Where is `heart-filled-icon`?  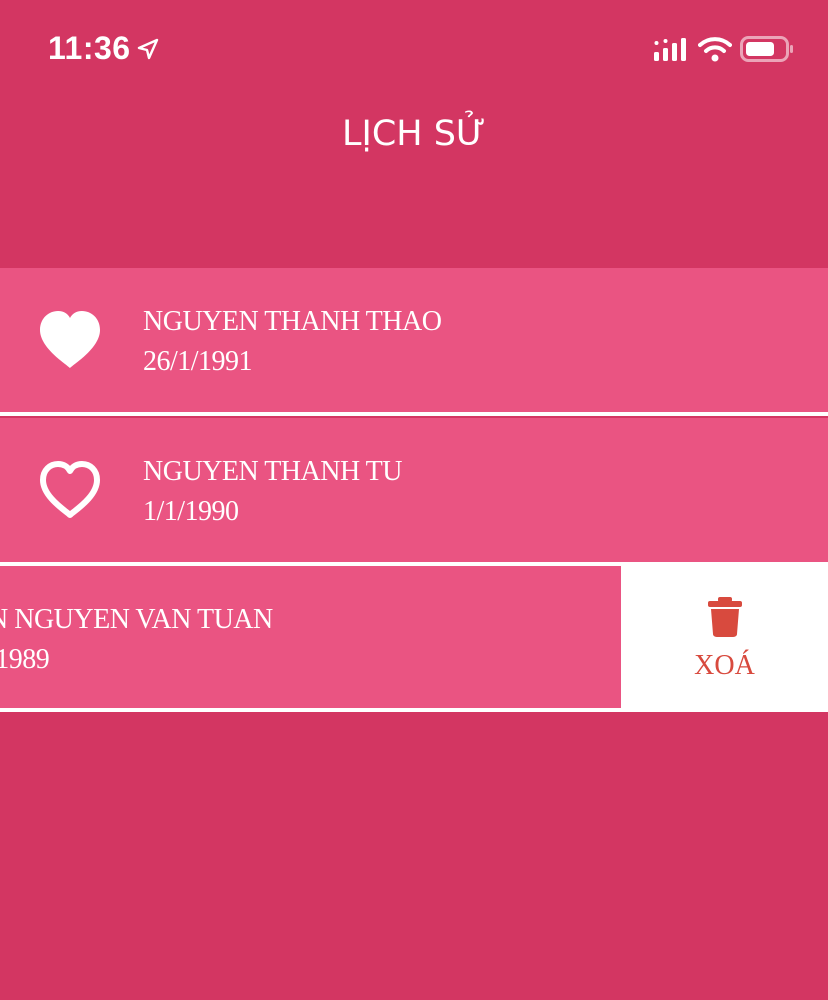 heart-filled-icon is located at coordinates (70, 340).